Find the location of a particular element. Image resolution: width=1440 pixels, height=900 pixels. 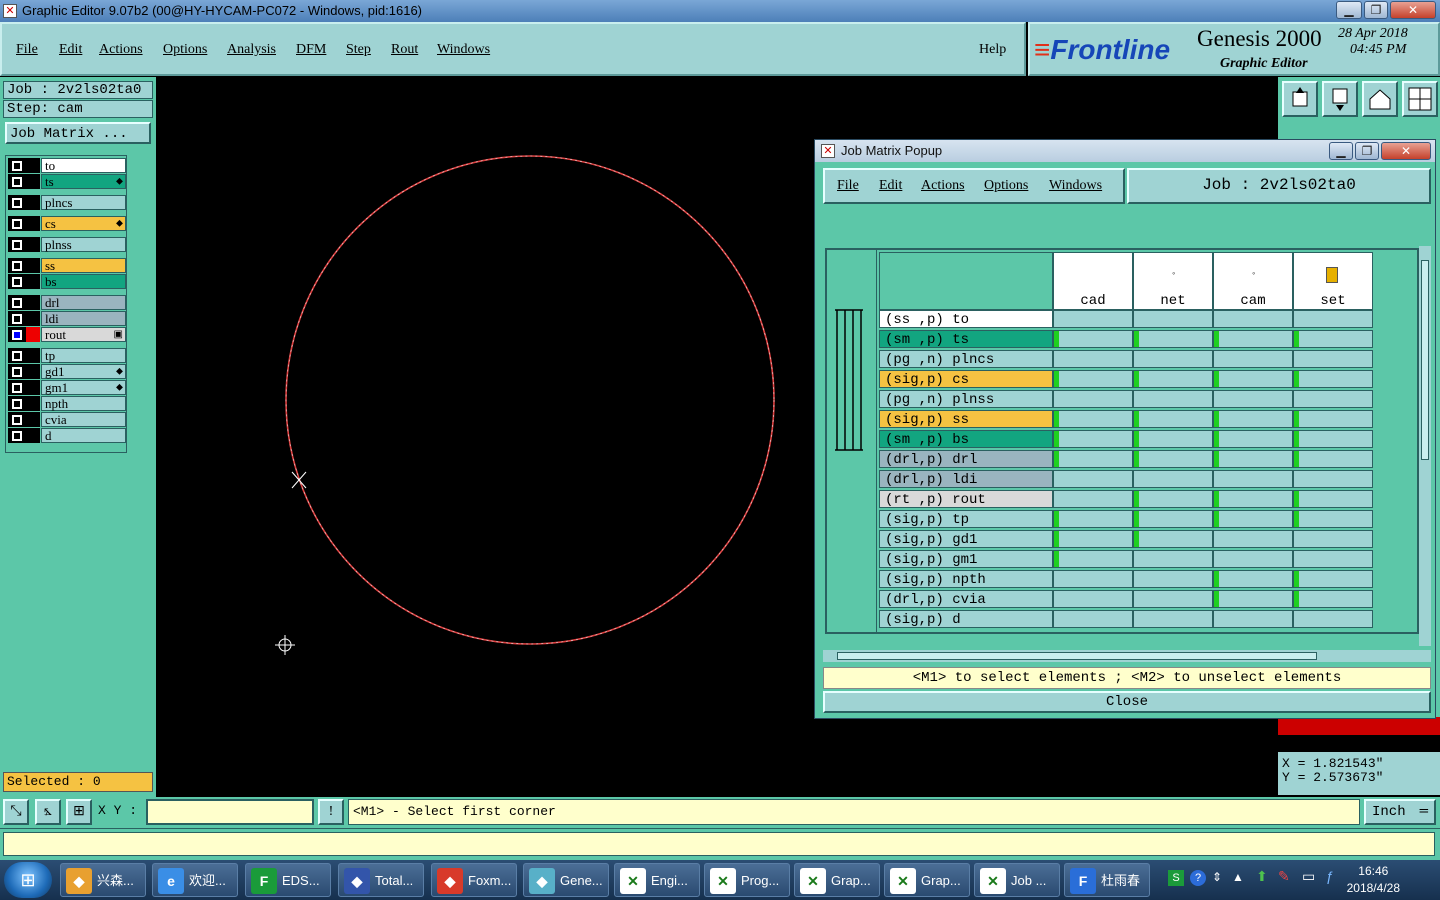

matrix-layer-row: (drl,p) drl is located at coordinates (966, 459).